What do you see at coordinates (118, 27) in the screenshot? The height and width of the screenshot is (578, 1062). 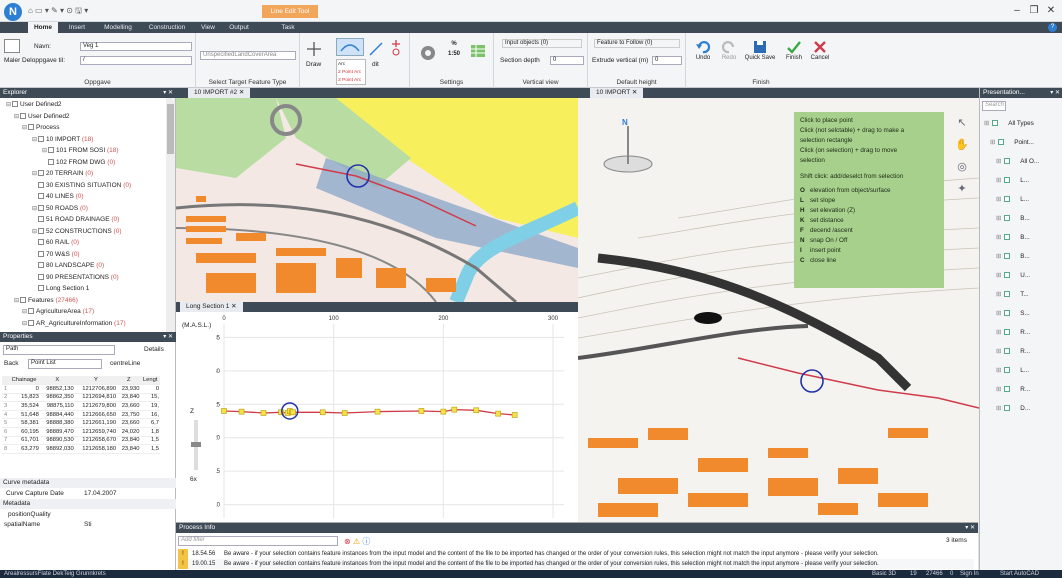 I see `tab-modelling: Modelling` at bounding box center [118, 27].